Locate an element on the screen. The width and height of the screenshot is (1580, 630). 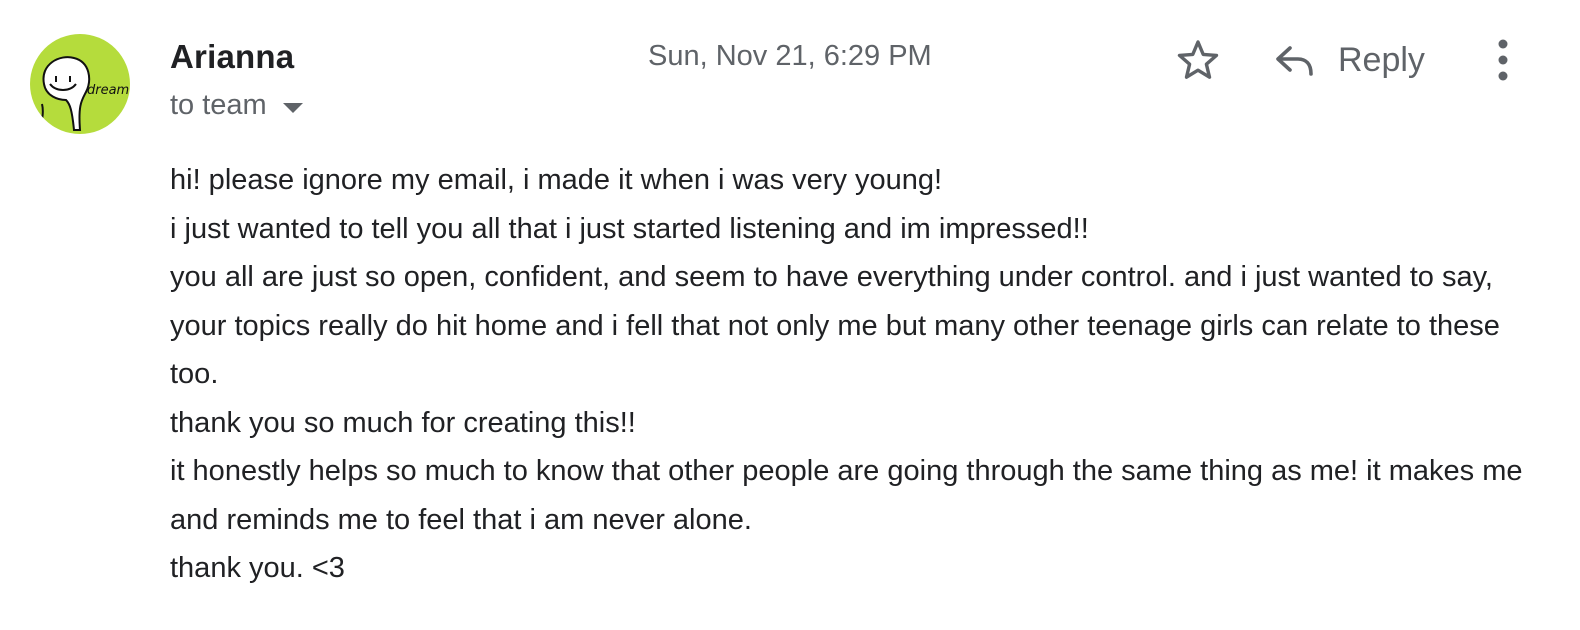
message-line: thank you. <3 is located at coordinates (257, 568).